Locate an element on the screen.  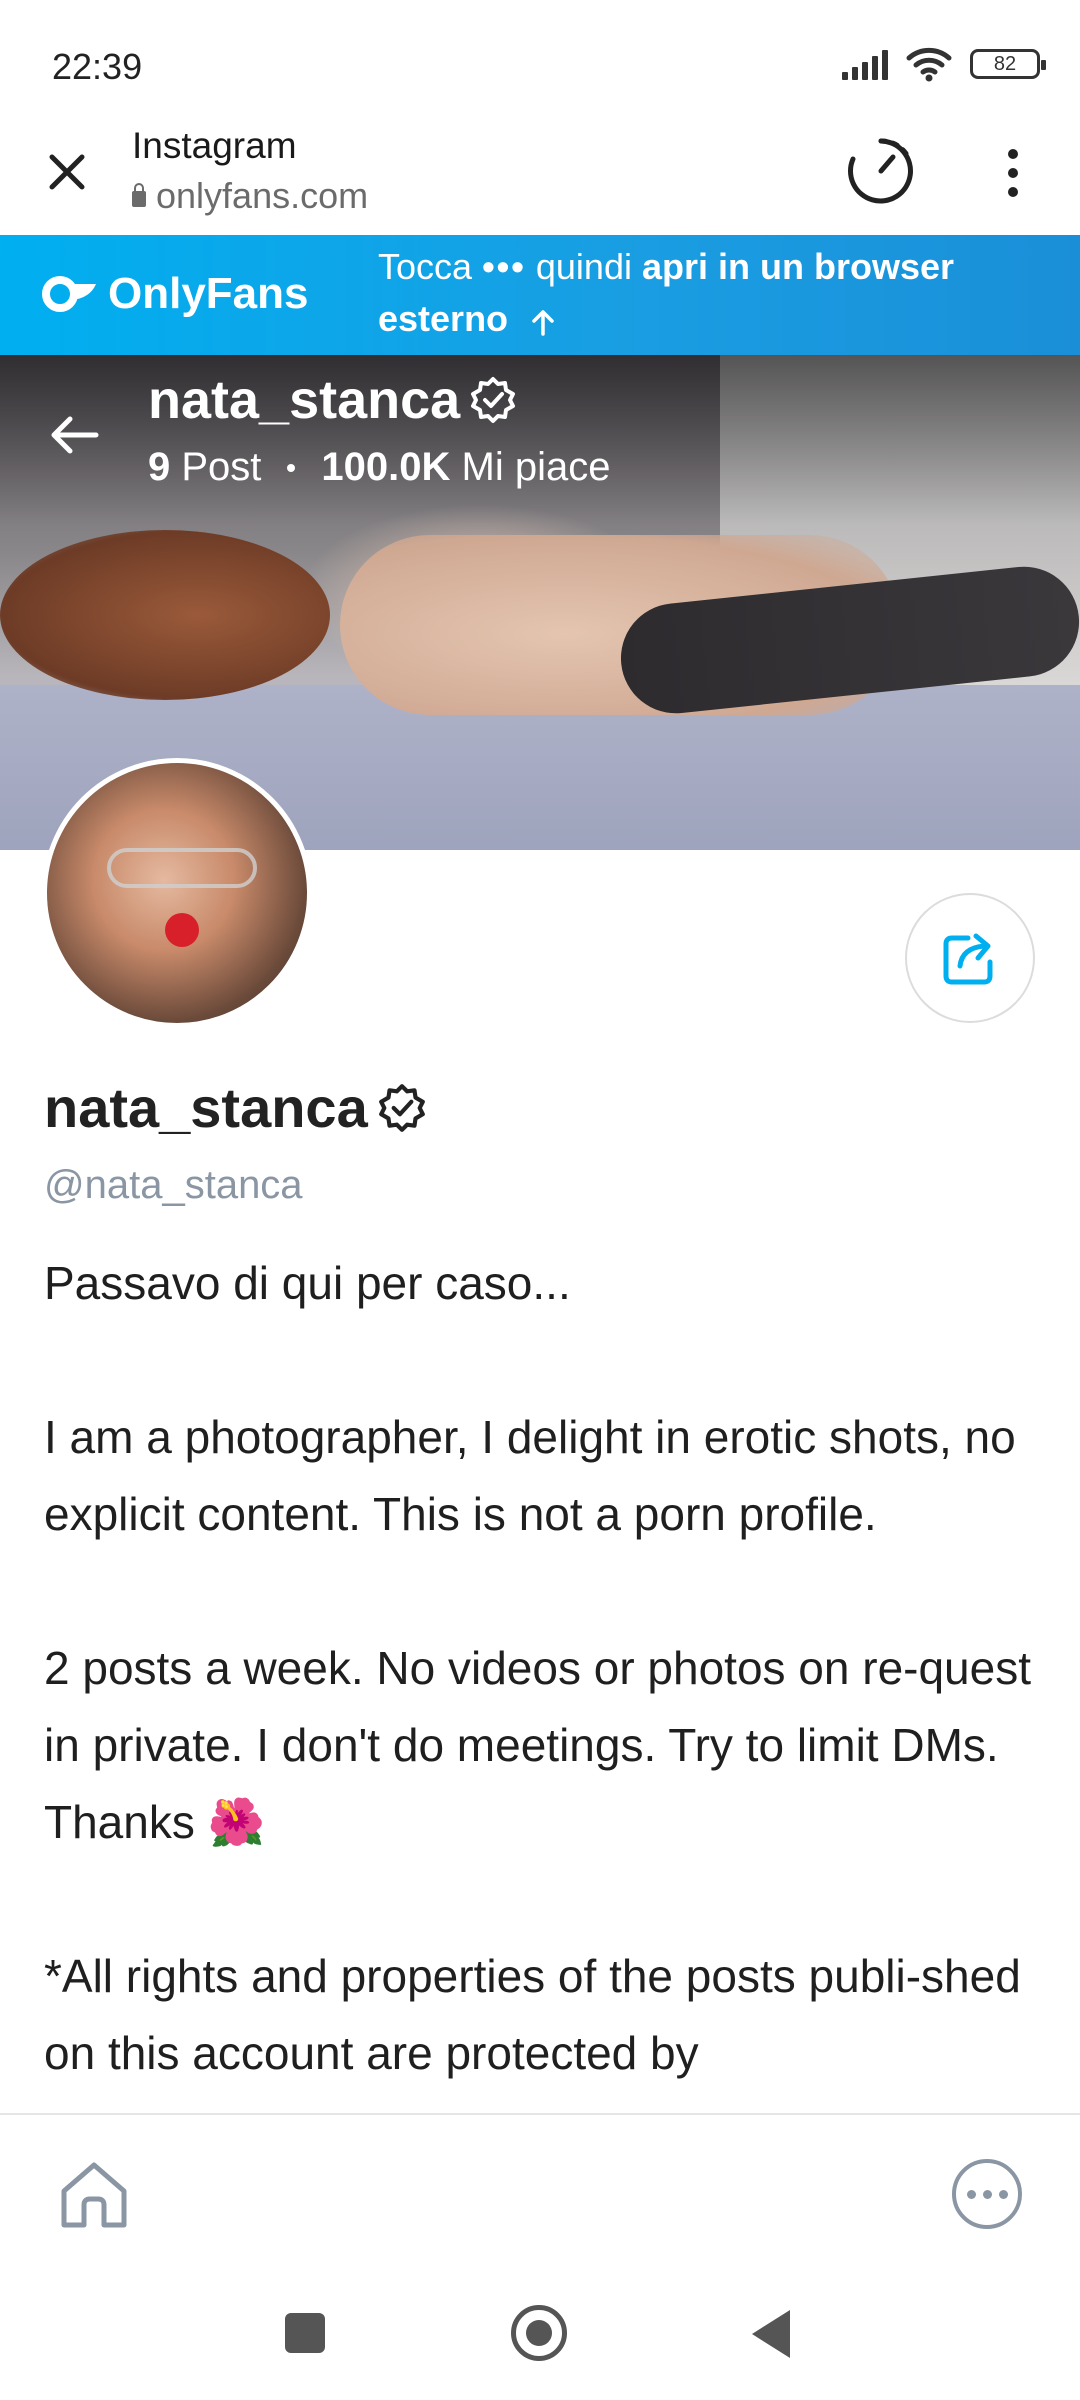
close-button is located at coordinates (67, 172).